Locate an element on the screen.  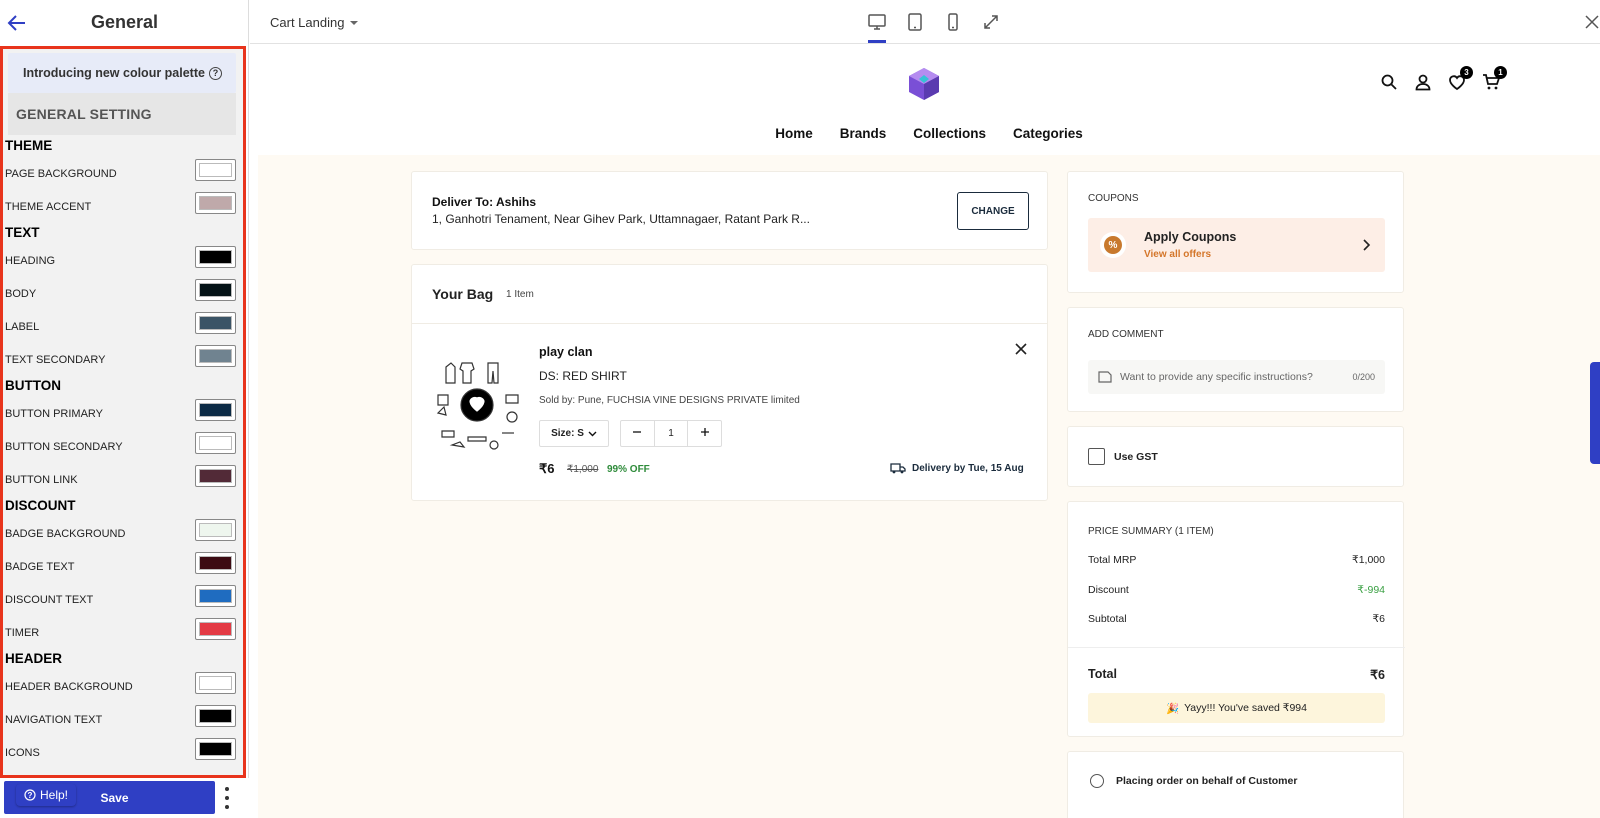
change-address-button: CHANGE is located at coordinates (993, 211).